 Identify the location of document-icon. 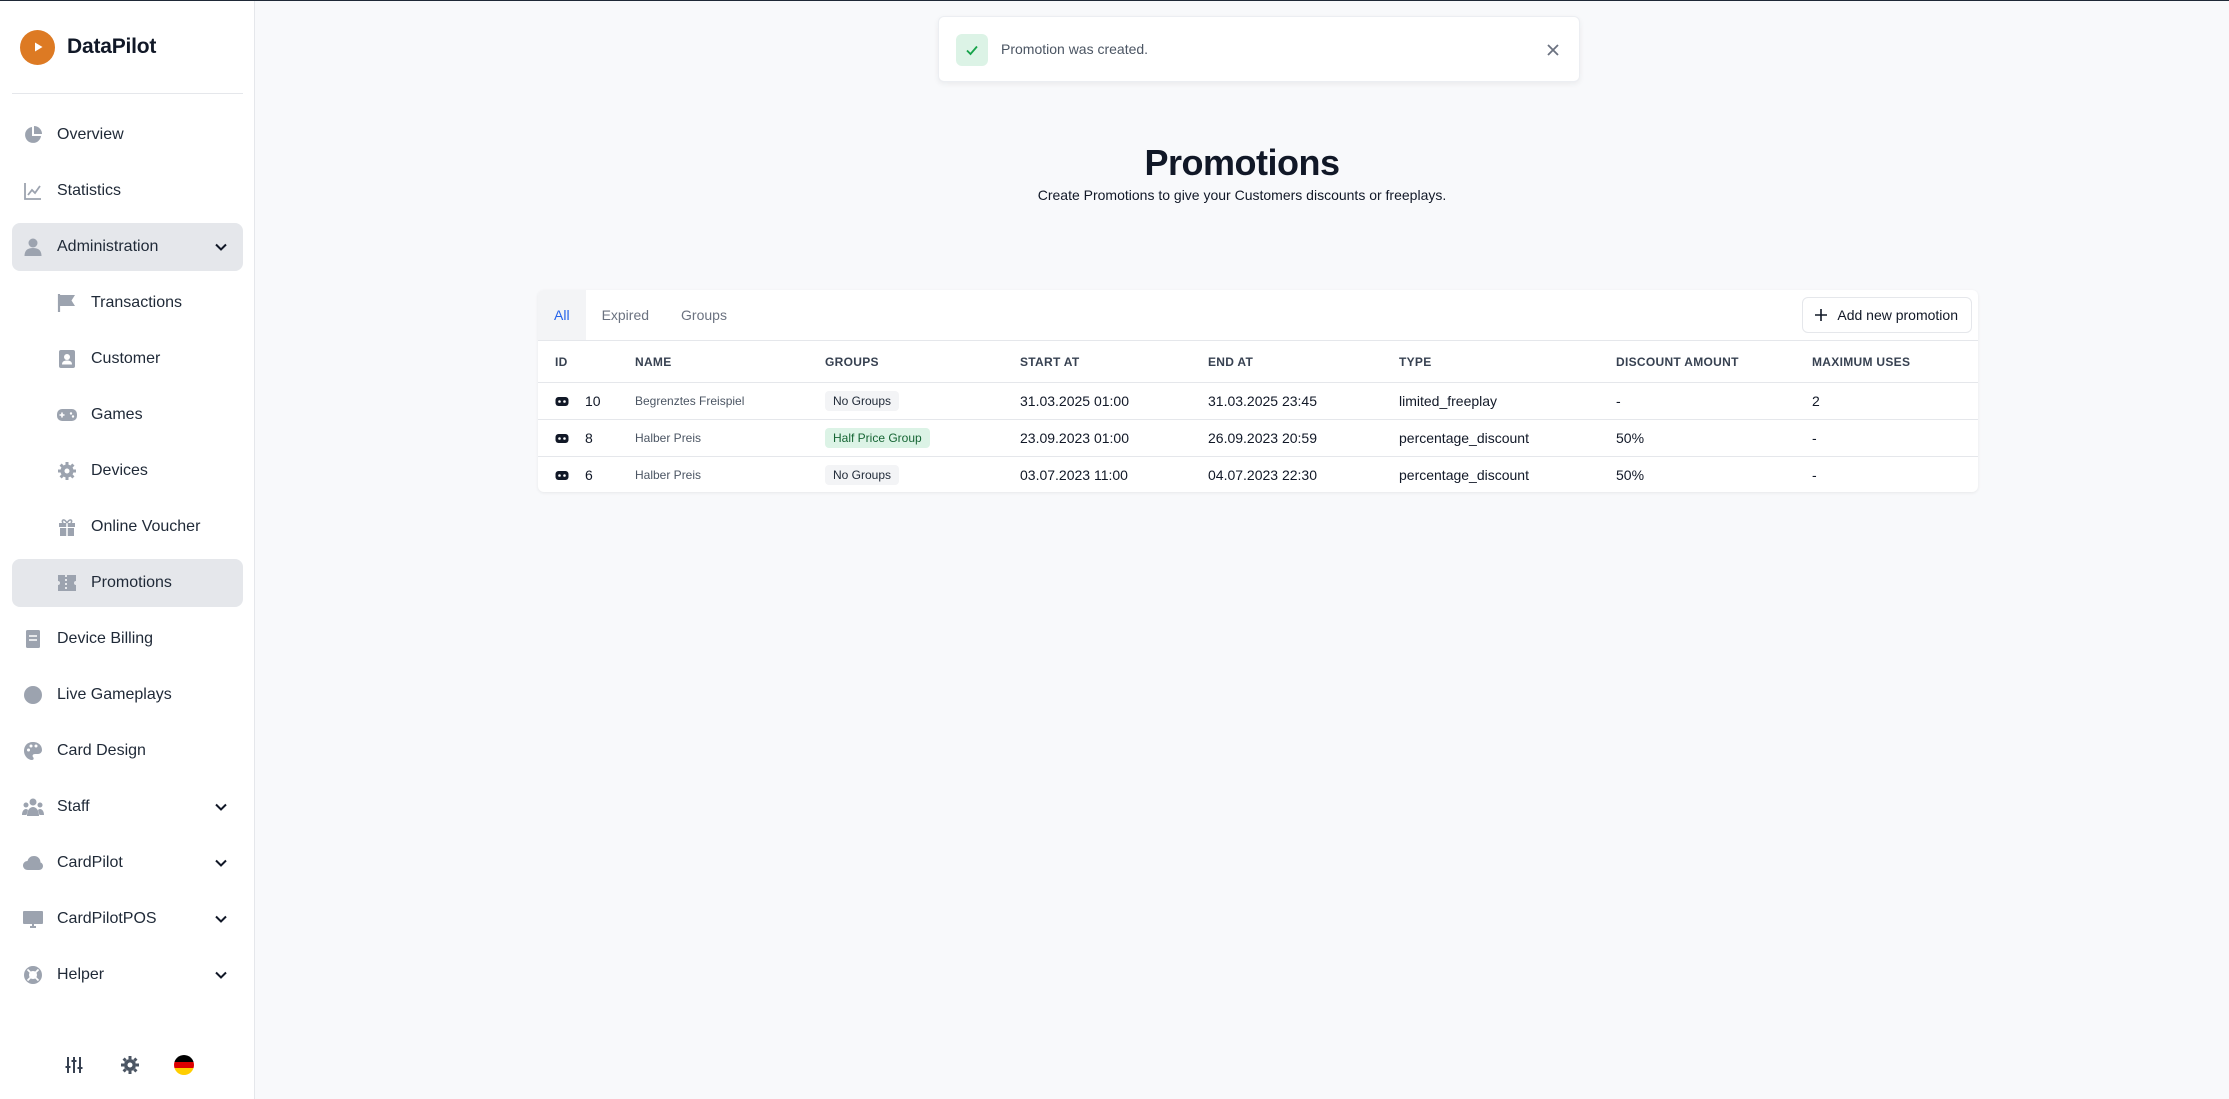
(33, 639).